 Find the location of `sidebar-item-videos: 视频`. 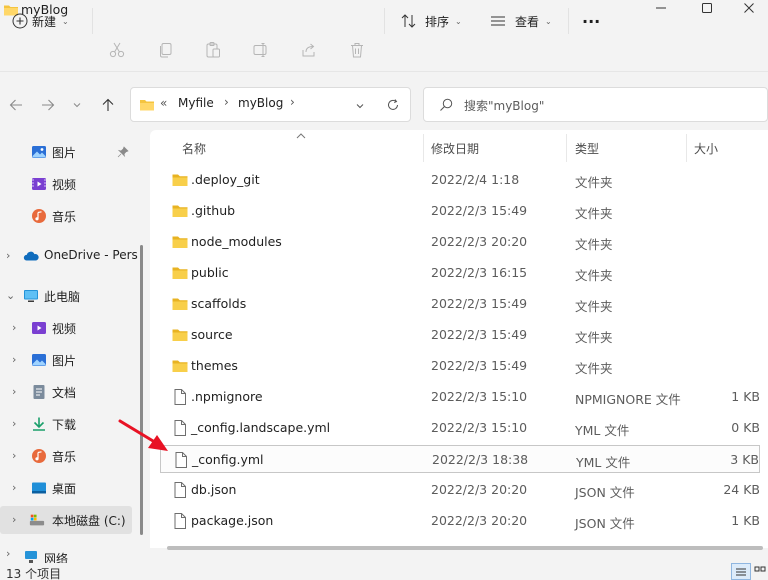

sidebar-item-videos: 视频 is located at coordinates (70, 184).